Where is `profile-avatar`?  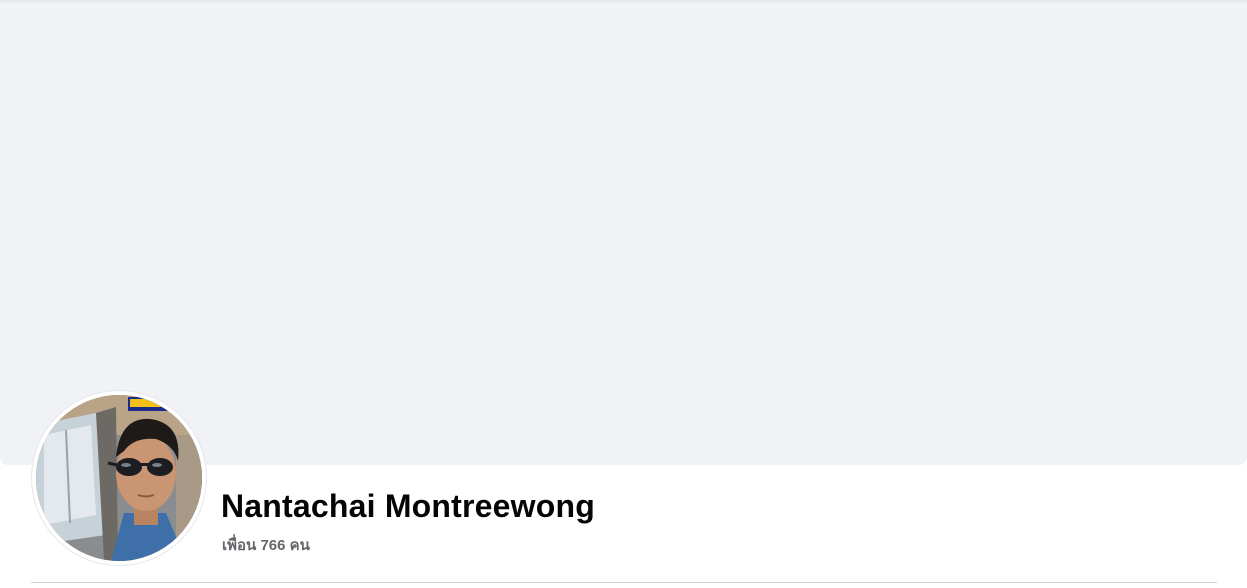
profile-avatar is located at coordinates (119, 478).